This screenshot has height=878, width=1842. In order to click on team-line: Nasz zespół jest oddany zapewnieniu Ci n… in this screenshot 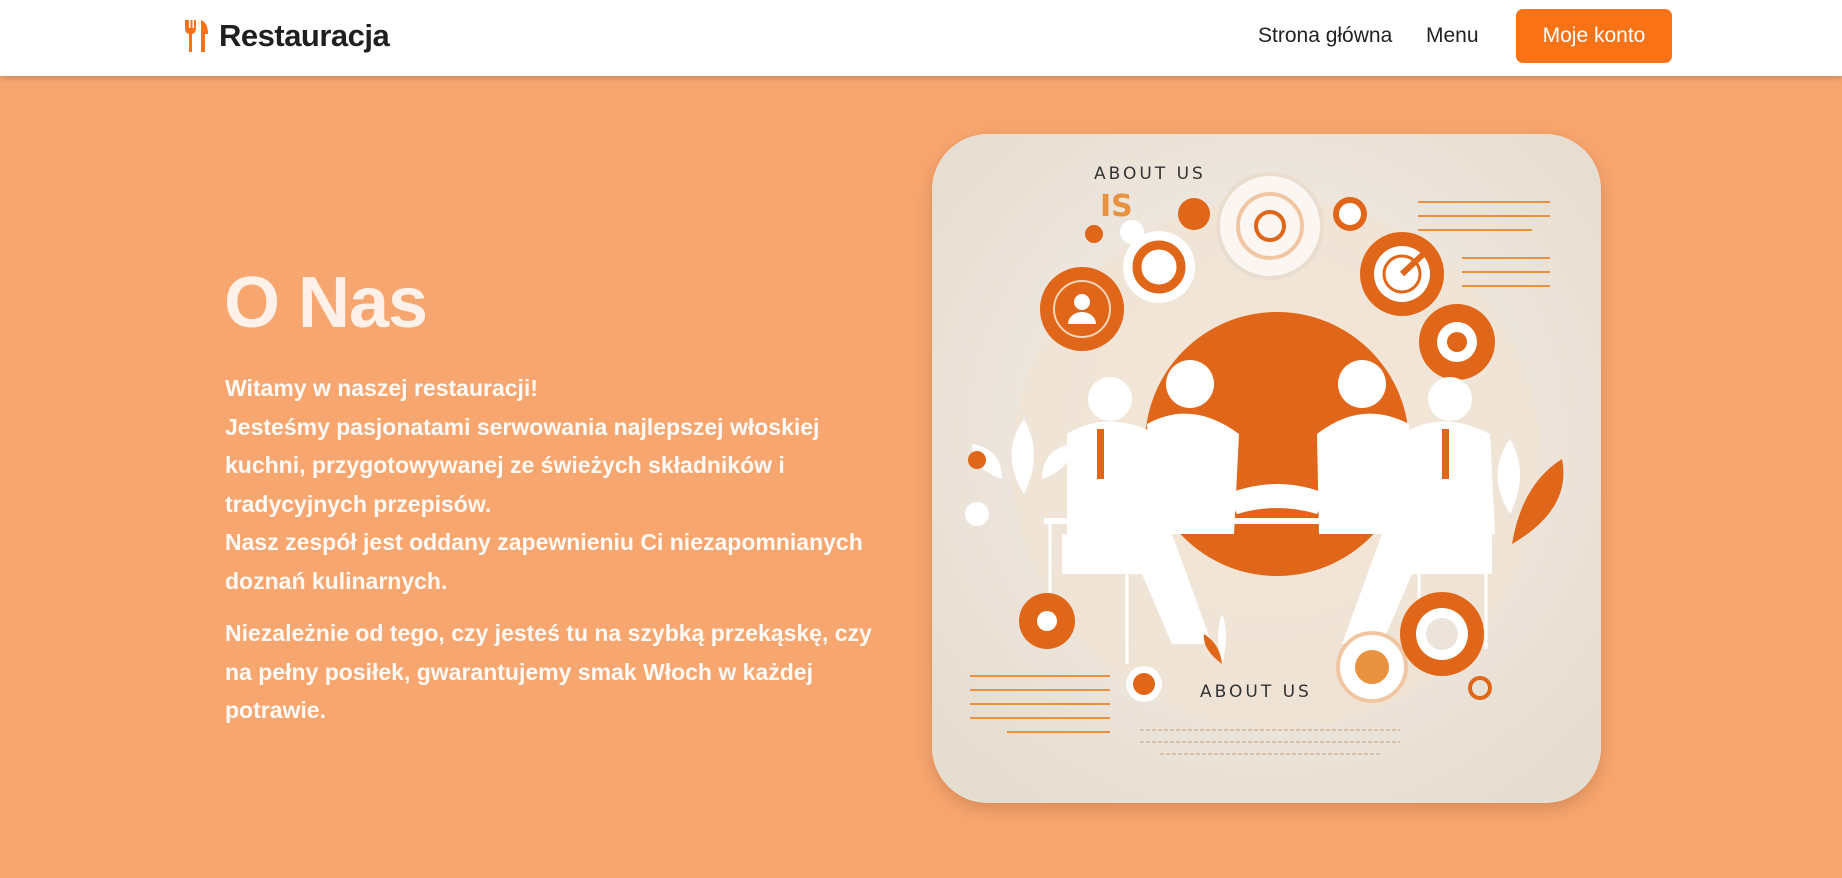, I will do `click(544, 561)`.